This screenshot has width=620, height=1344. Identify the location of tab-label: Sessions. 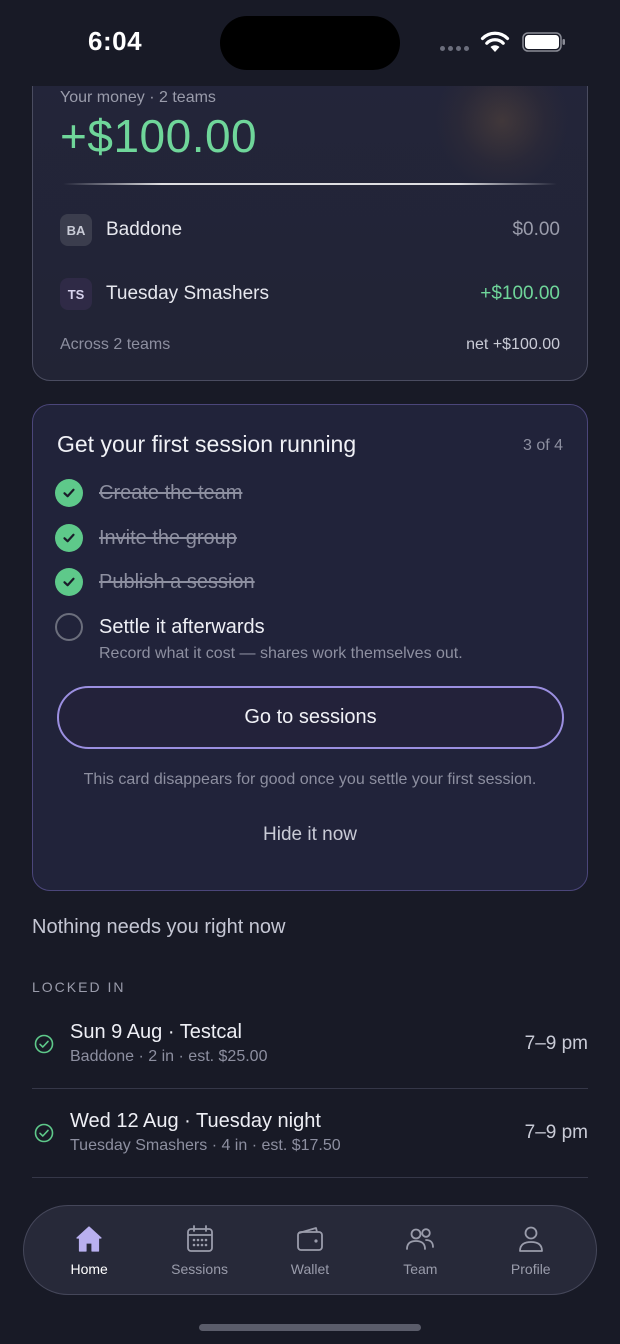
(199, 1269).